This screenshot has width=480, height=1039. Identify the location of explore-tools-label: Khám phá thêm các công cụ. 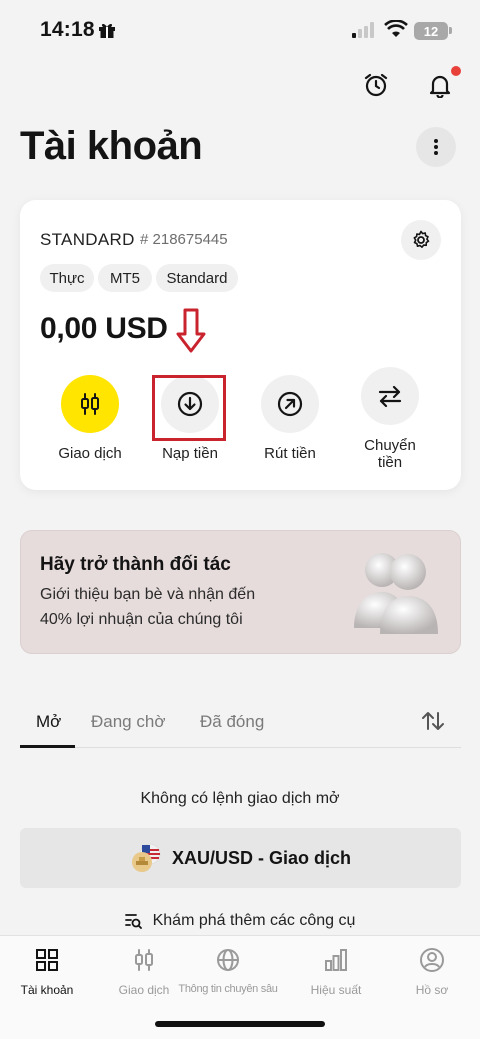
(254, 920).